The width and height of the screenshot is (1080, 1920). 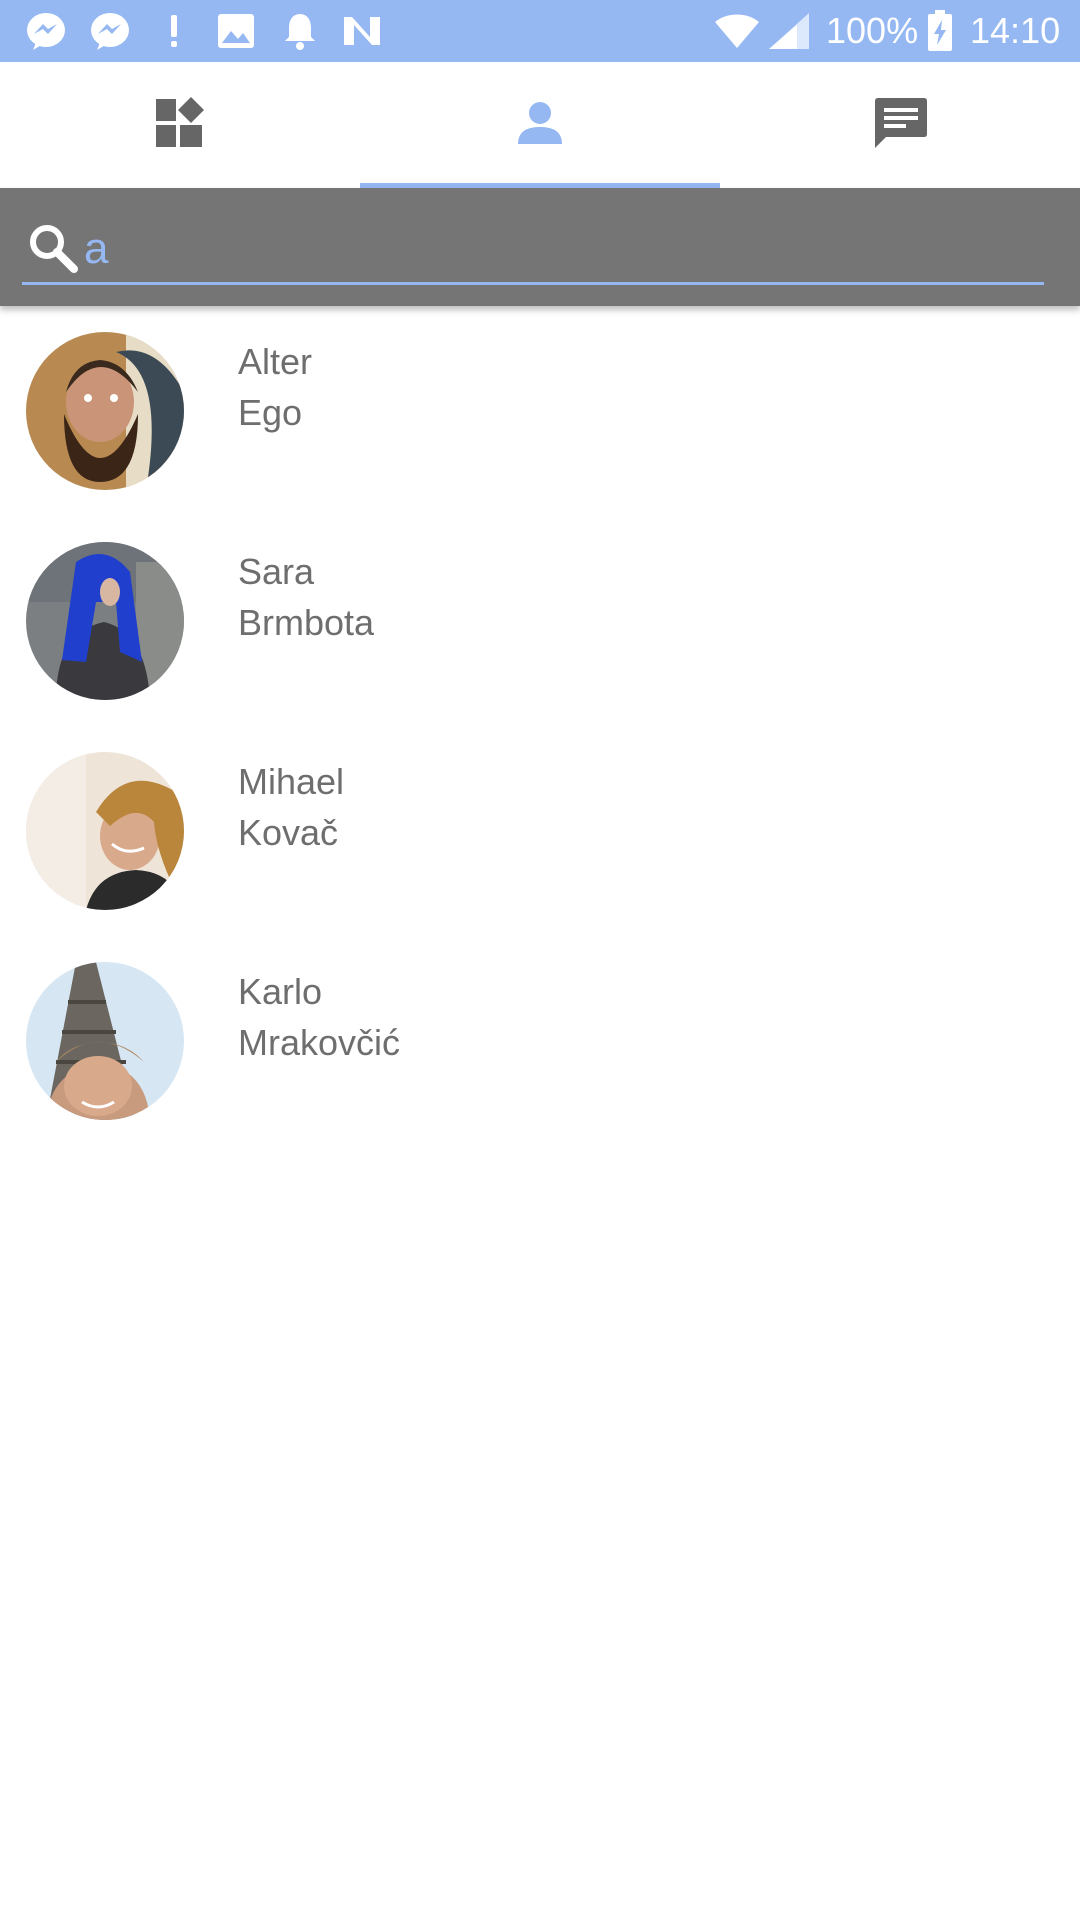 What do you see at coordinates (540, 31) in the screenshot?
I see `status-bar: 100% 14:10` at bounding box center [540, 31].